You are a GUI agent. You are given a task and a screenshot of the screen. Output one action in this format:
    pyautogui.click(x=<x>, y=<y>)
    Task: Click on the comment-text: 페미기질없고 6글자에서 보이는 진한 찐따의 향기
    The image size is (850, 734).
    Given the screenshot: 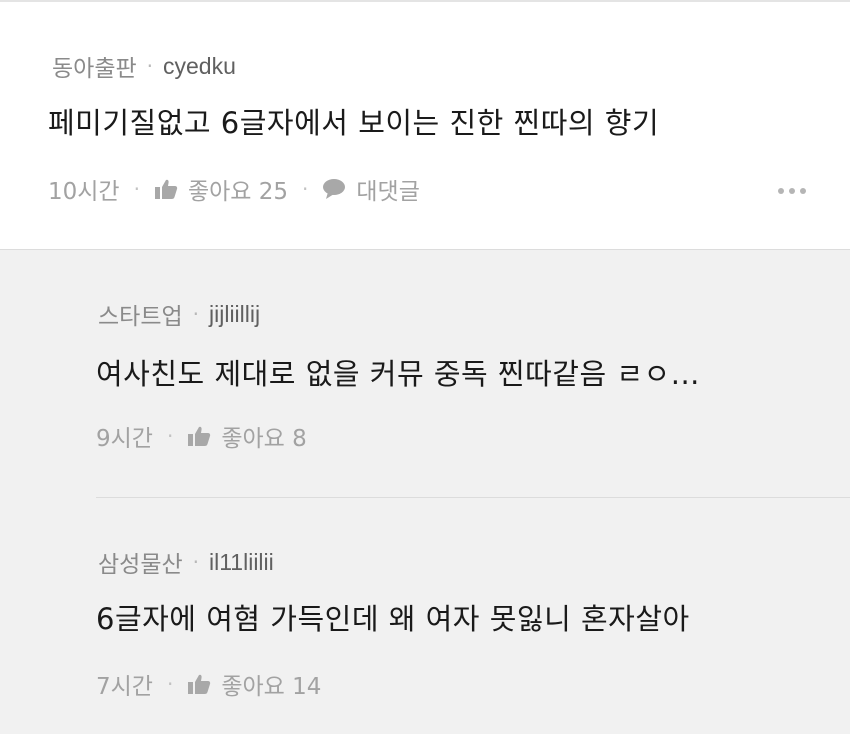 What is the action you would take?
    pyautogui.click(x=354, y=123)
    